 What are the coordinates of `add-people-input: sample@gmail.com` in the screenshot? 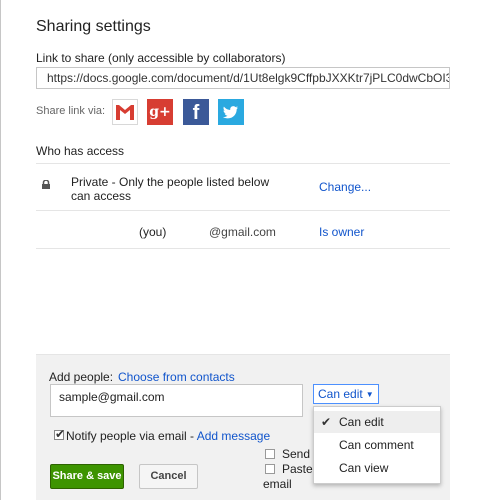 It's located at (176, 400).